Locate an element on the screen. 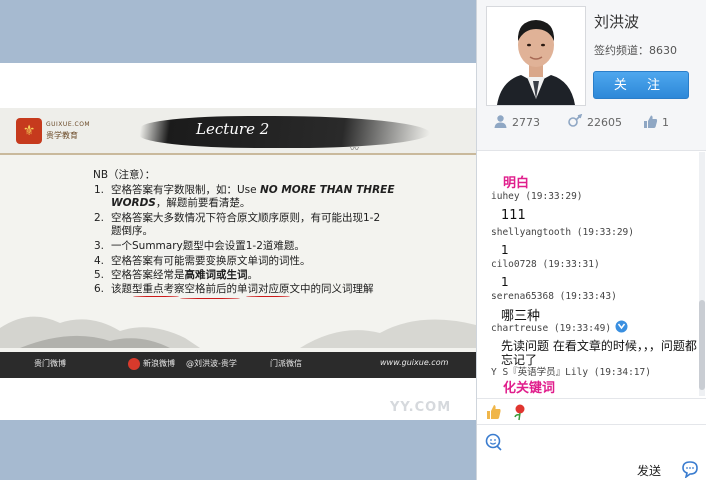 This screenshot has width=706, height=481. chat-username: serena65368 (19:33:43) is located at coordinates (554, 296).